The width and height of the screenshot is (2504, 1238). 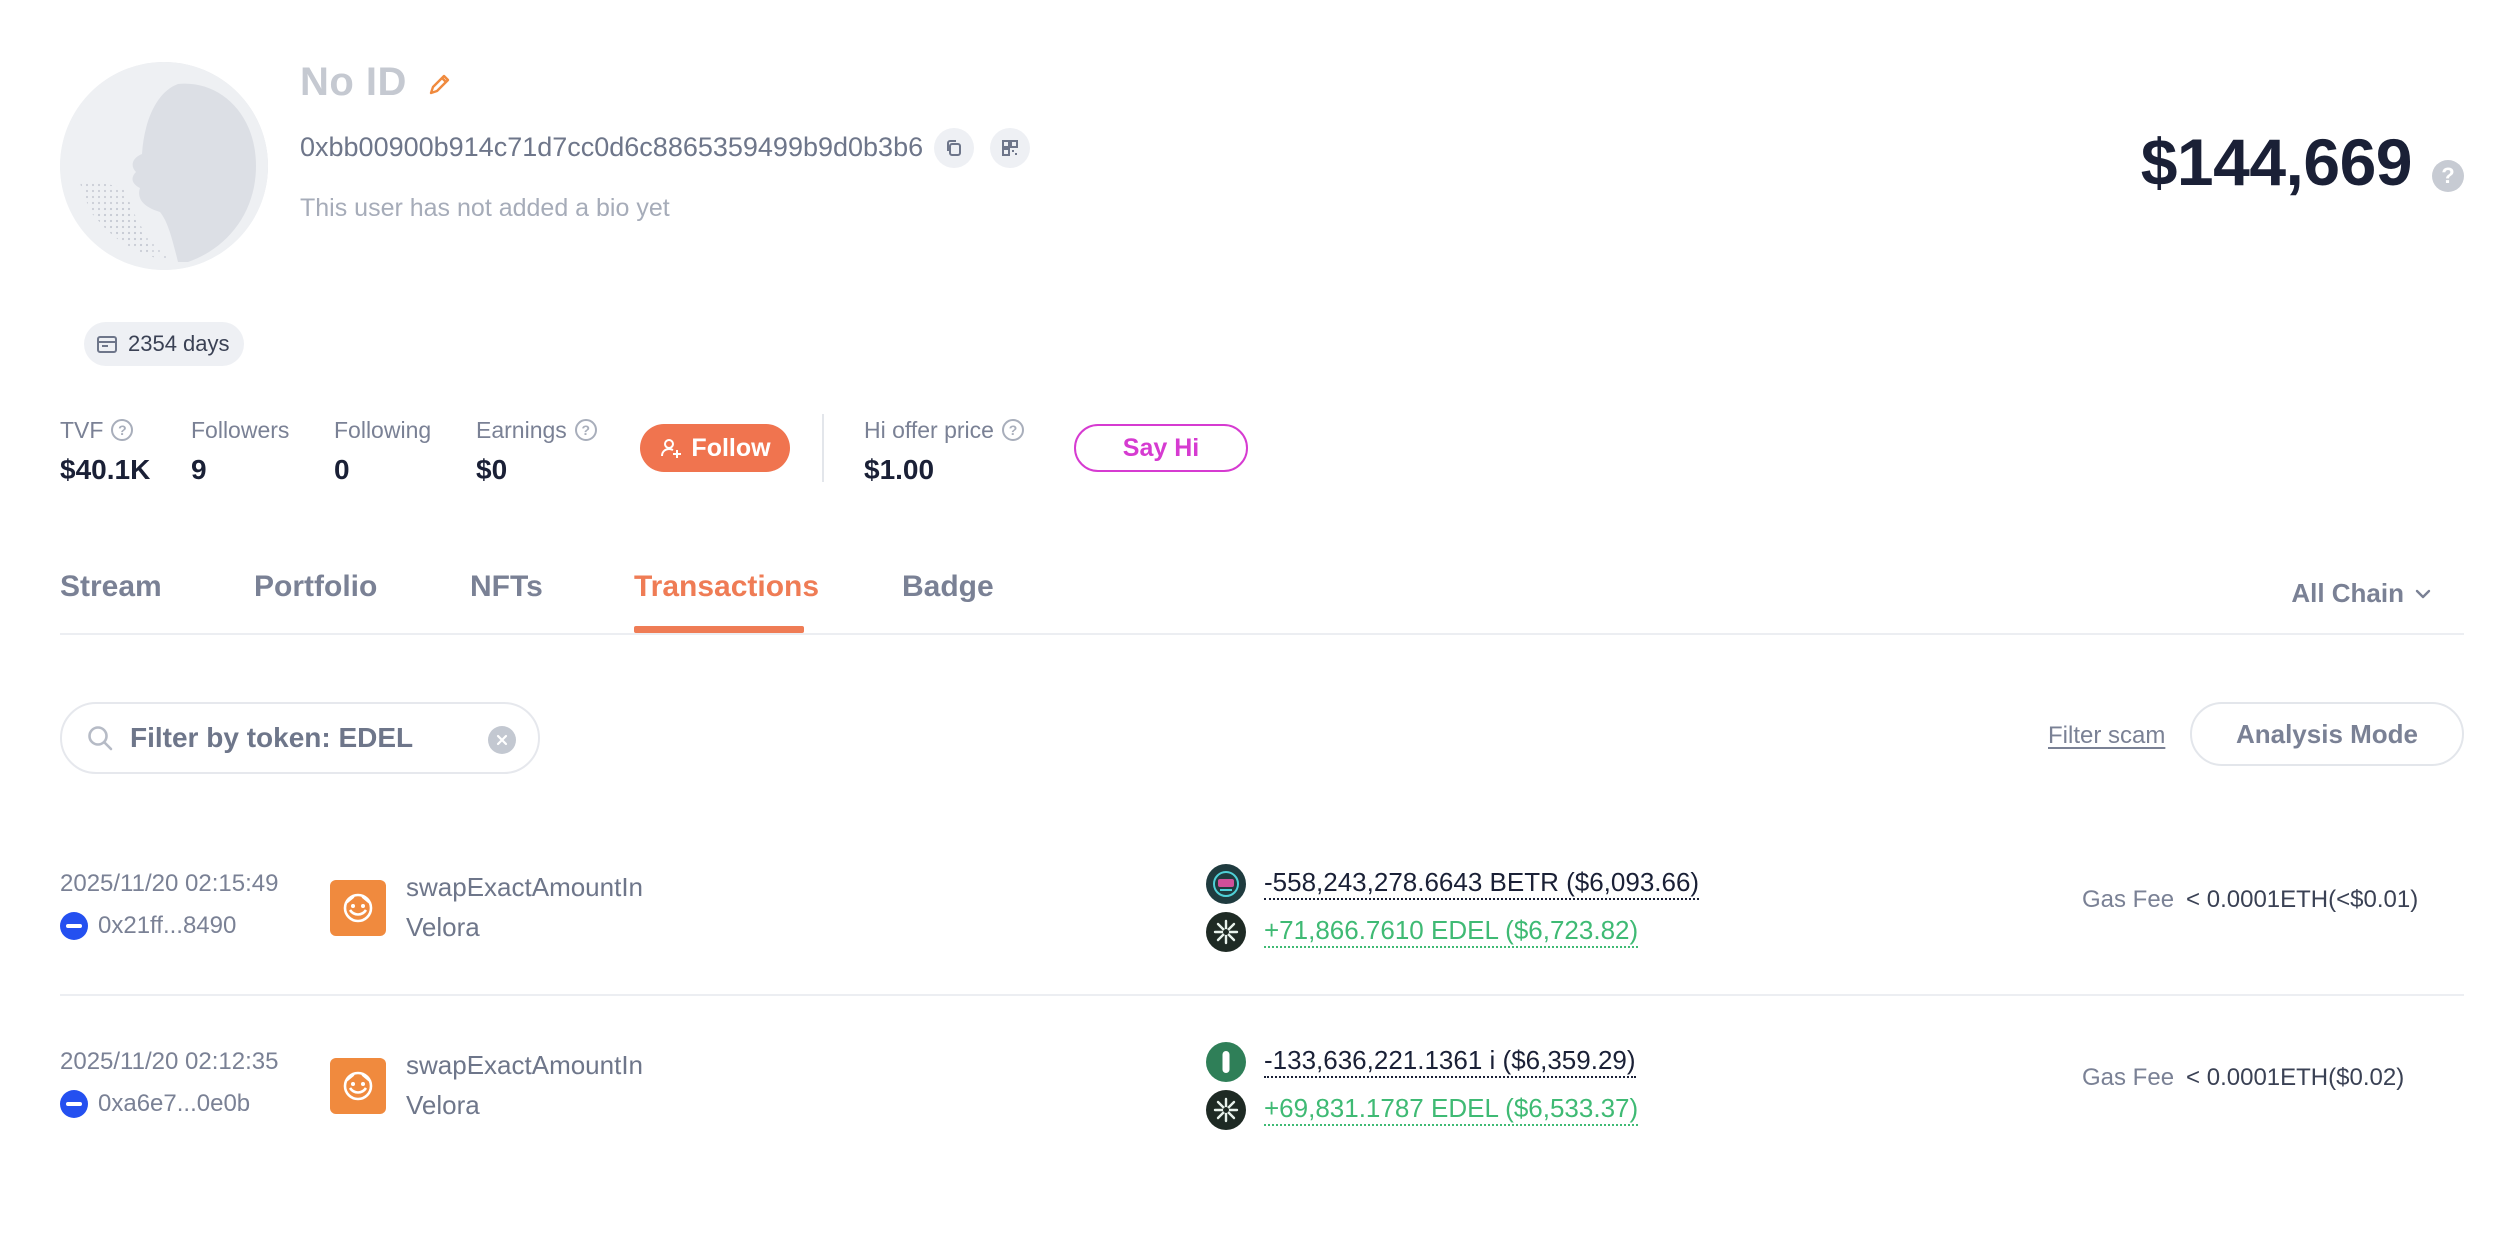 What do you see at coordinates (2423, 593) in the screenshot?
I see `chevron-down-icon` at bounding box center [2423, 593].